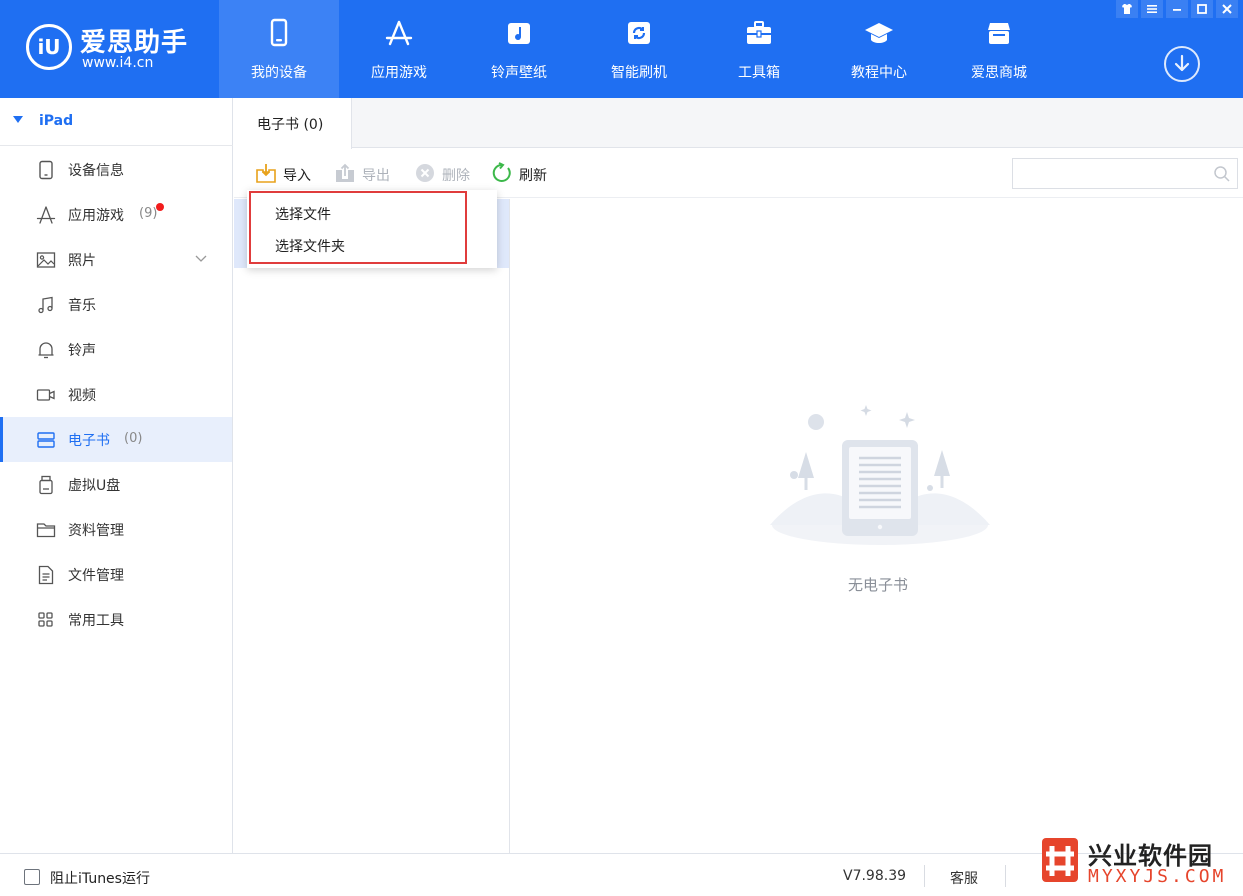 This screenshot has height=896, width=1243. What do you see at coordinates (133, 438) in the screenshot?
I see `ebook-count: (0)` at bounding box center [133, 438].